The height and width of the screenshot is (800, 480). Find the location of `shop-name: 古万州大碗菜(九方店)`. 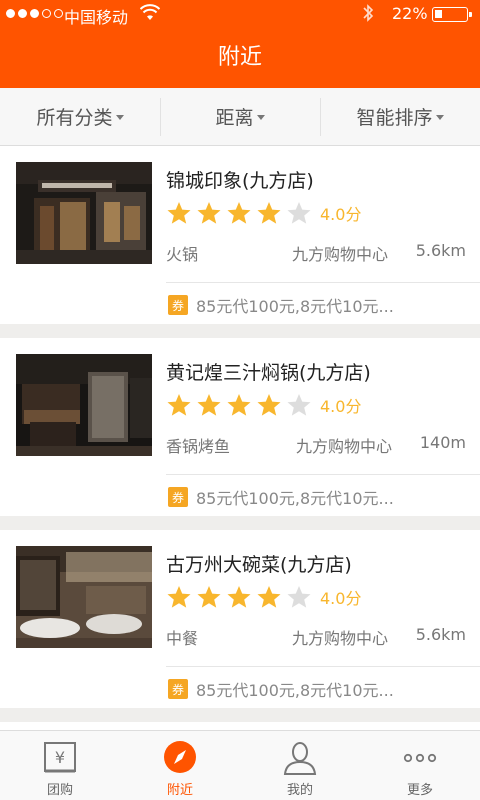

shop-name: 古万州大碗菜(九方店) is located at coordinates (259, 565).